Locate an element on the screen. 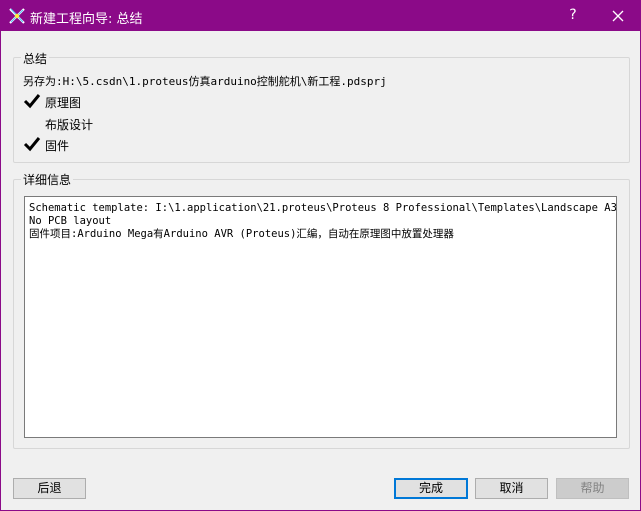 The image size is (641, 511). details-line-pcb: No PCB layout is located at coordinates (70, 221).